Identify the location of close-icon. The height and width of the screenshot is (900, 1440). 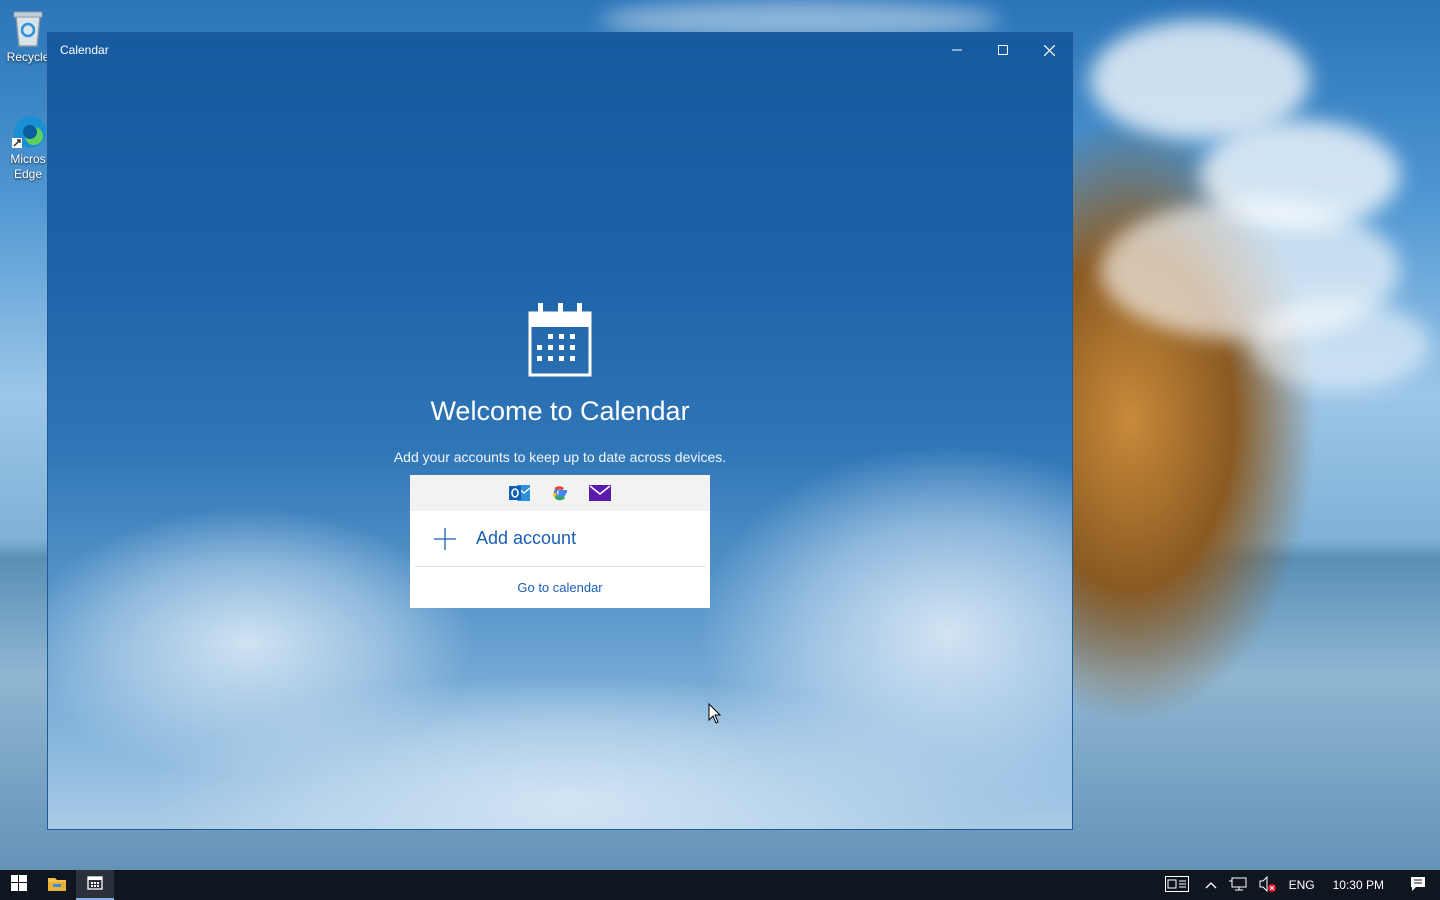
(1049, 50).